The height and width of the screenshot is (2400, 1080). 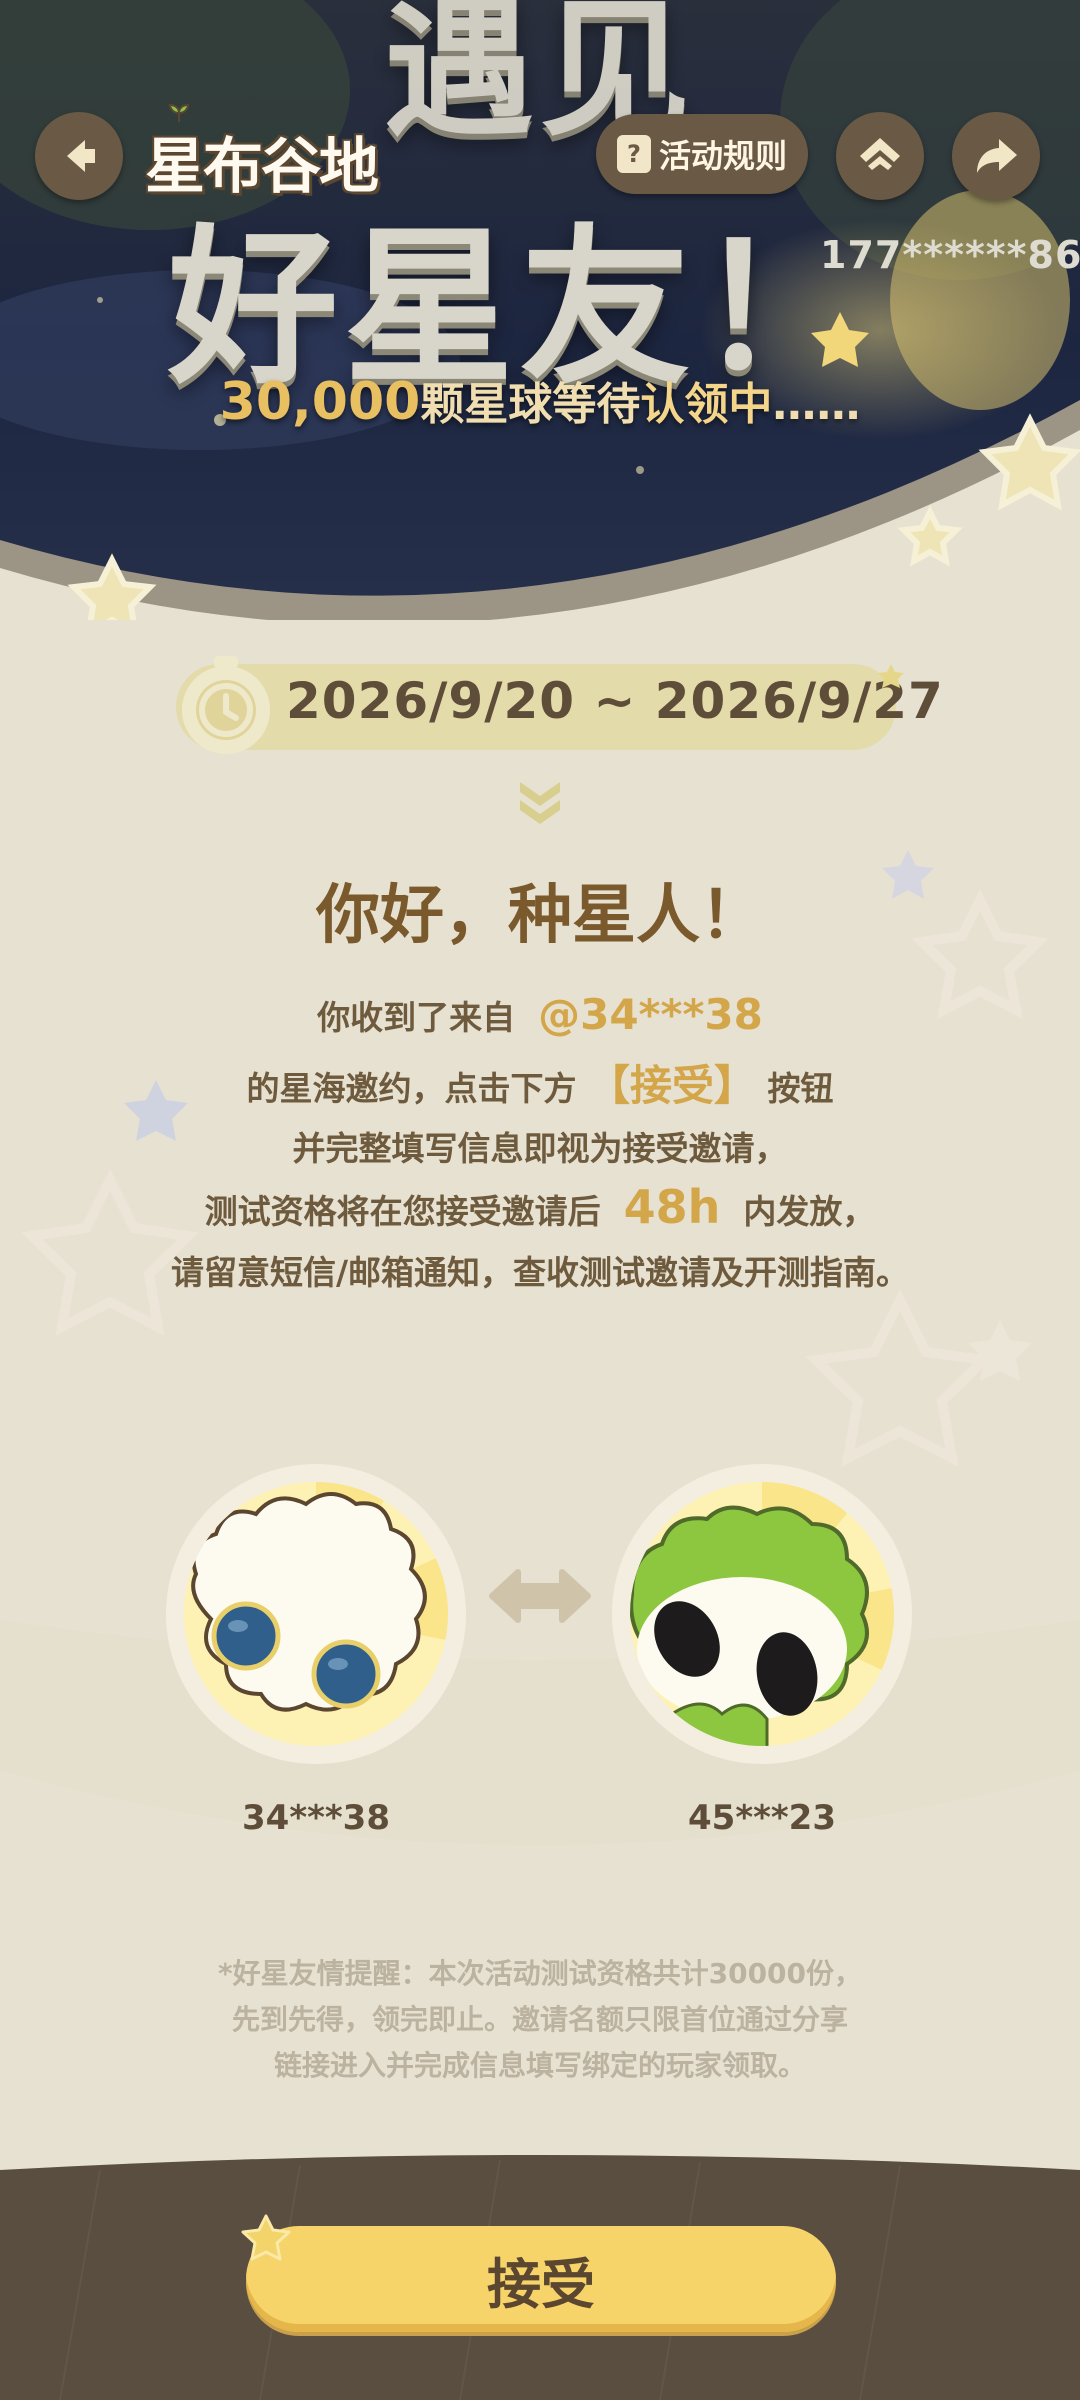 I want to click on rules-label: 活动规则, so click(x=722, y=156).